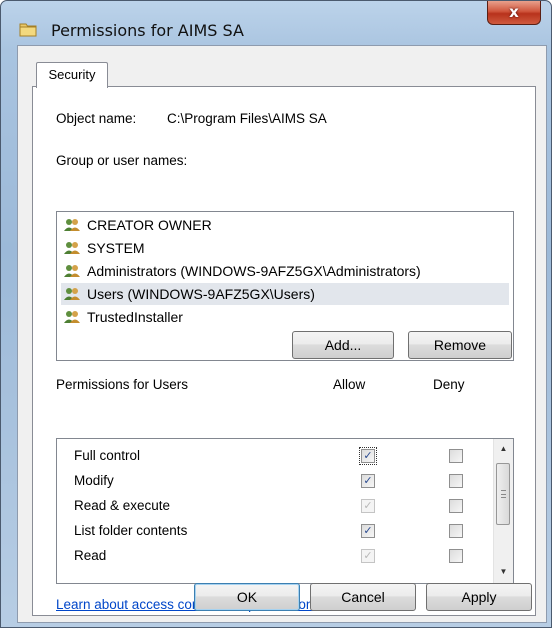  Describe the element at coordinates (94, 480) in the screenshot. I see `permission-name: Modify` at that location.